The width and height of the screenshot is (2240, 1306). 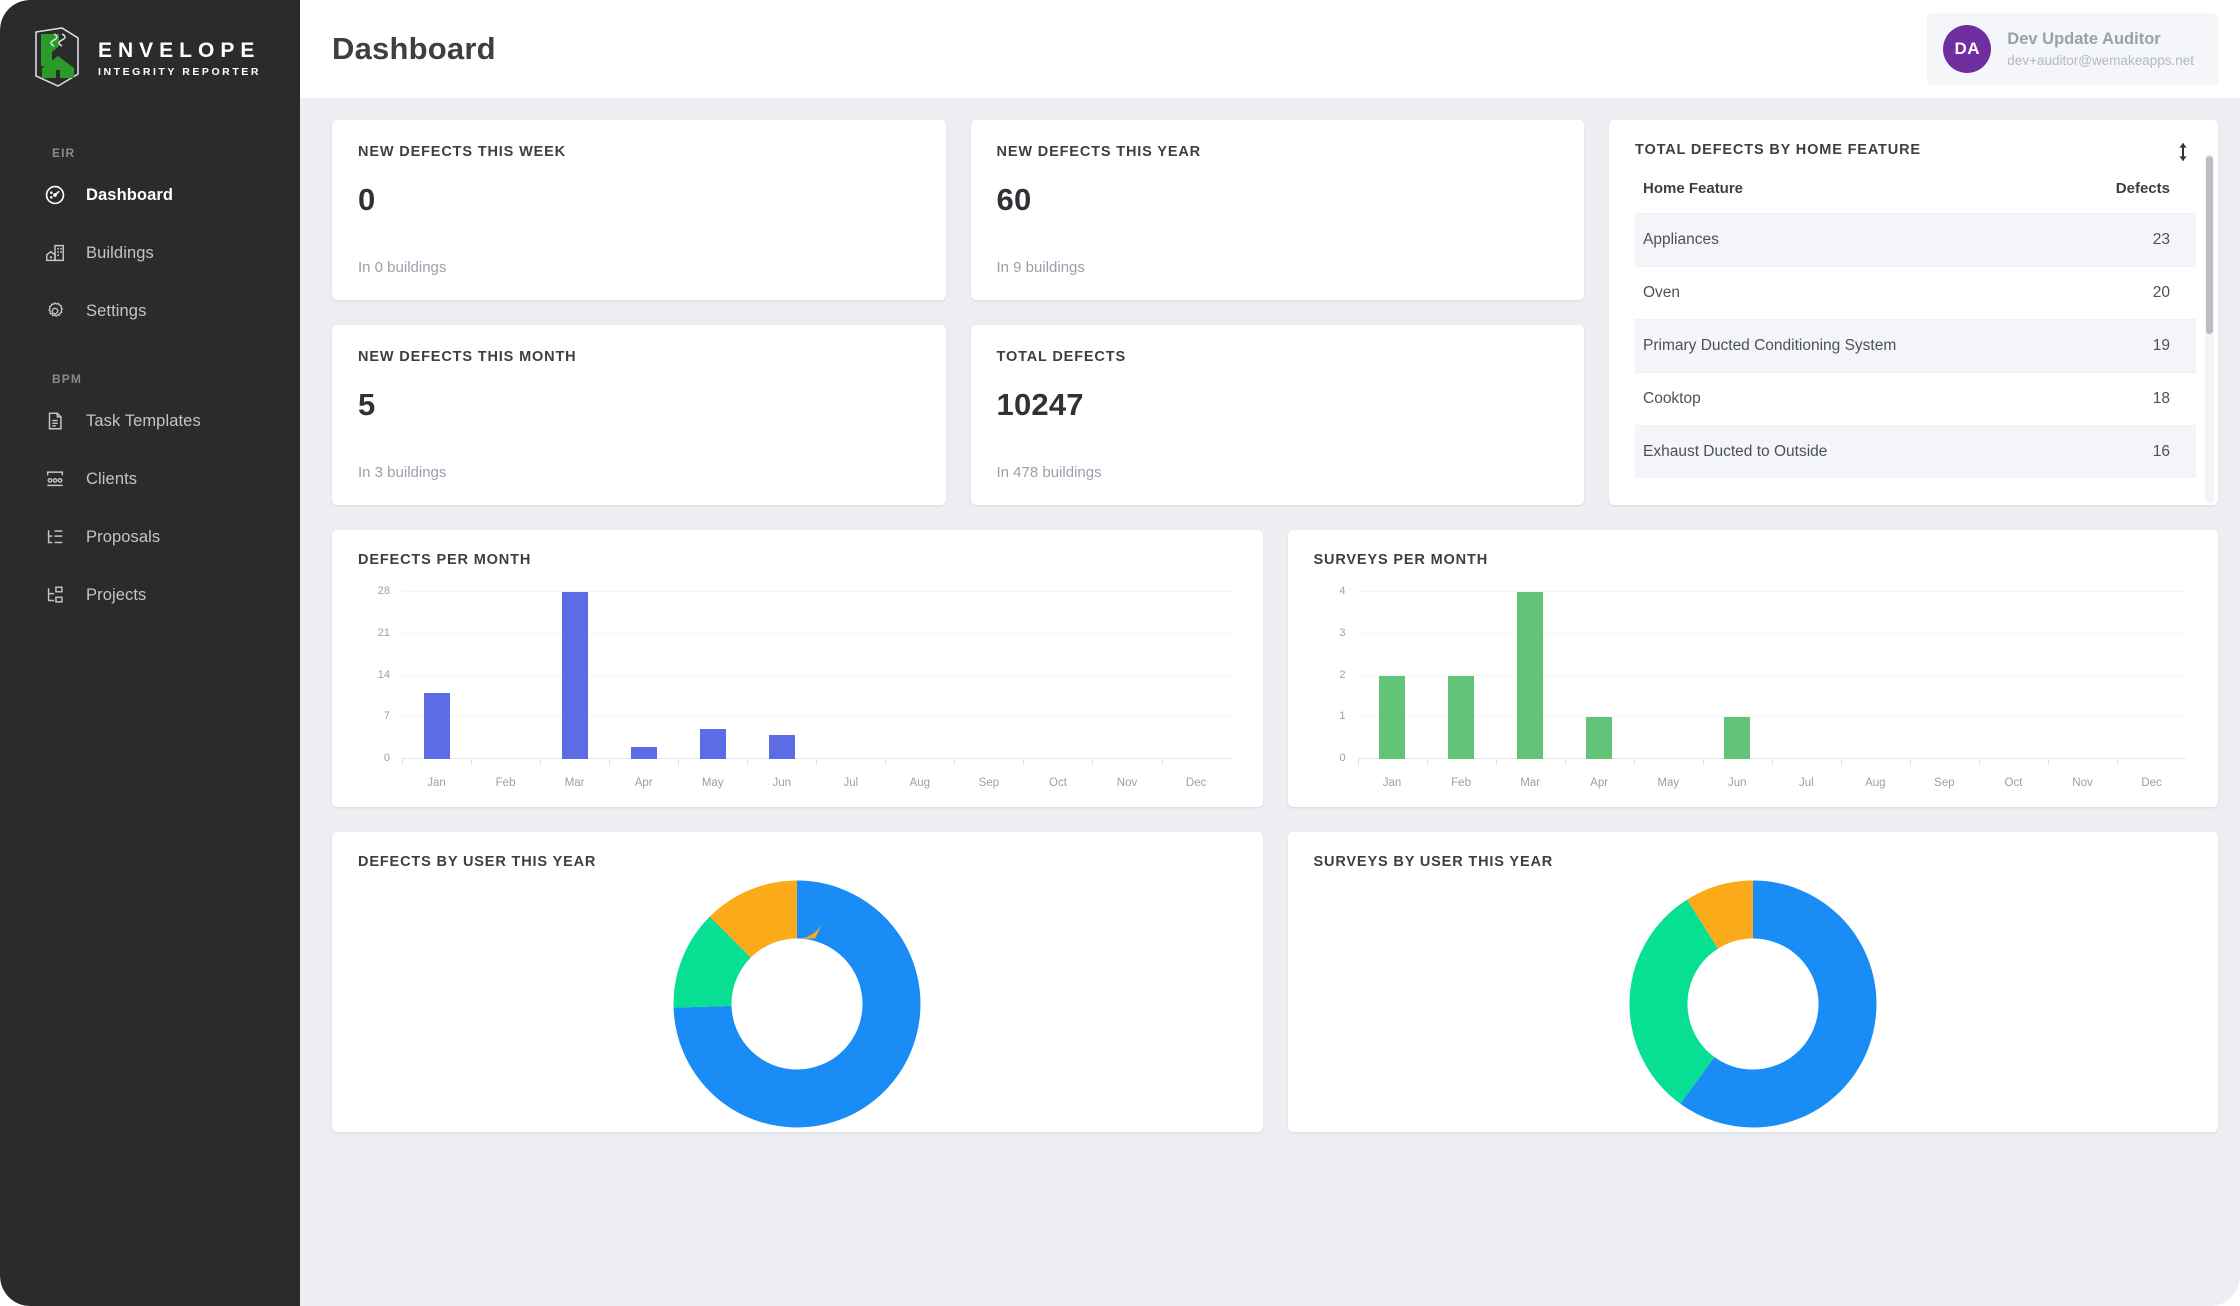 What do you see at coordinates (414, 48) in the screenshot?
I see `page-title: Dashboard` at bounding box center [414, 48].